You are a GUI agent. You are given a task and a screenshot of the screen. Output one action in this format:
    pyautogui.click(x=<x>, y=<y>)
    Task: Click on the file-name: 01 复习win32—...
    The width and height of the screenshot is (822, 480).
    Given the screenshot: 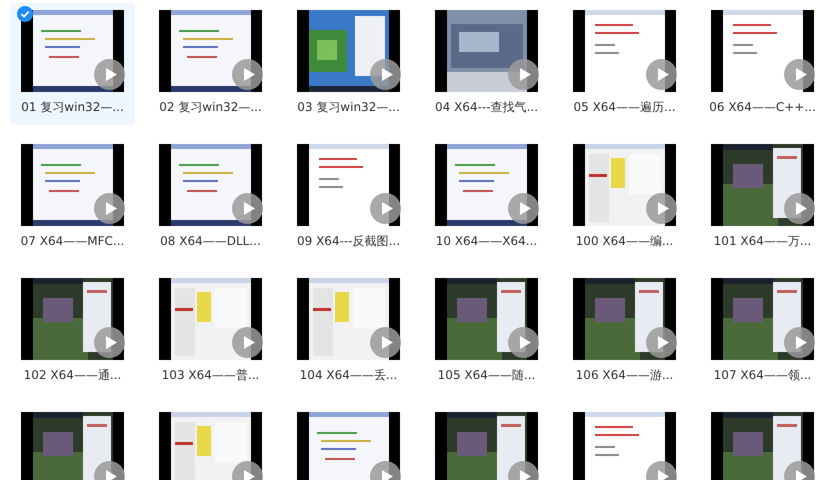 What is the action you would take?
    pyautogui.click(x=72, y=107)
    